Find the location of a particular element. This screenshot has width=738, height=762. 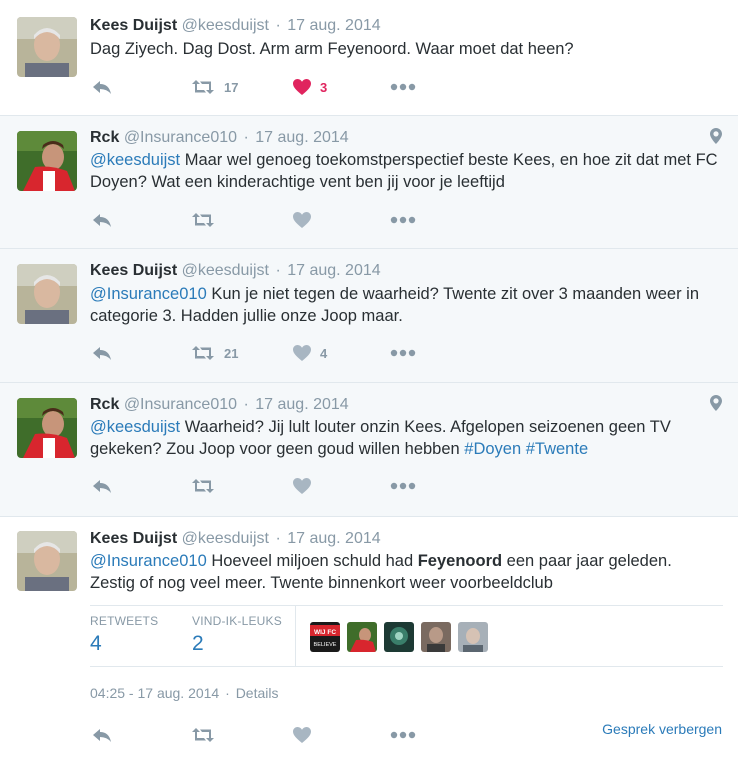

details-link: Details is located at coordinates (257, 693).